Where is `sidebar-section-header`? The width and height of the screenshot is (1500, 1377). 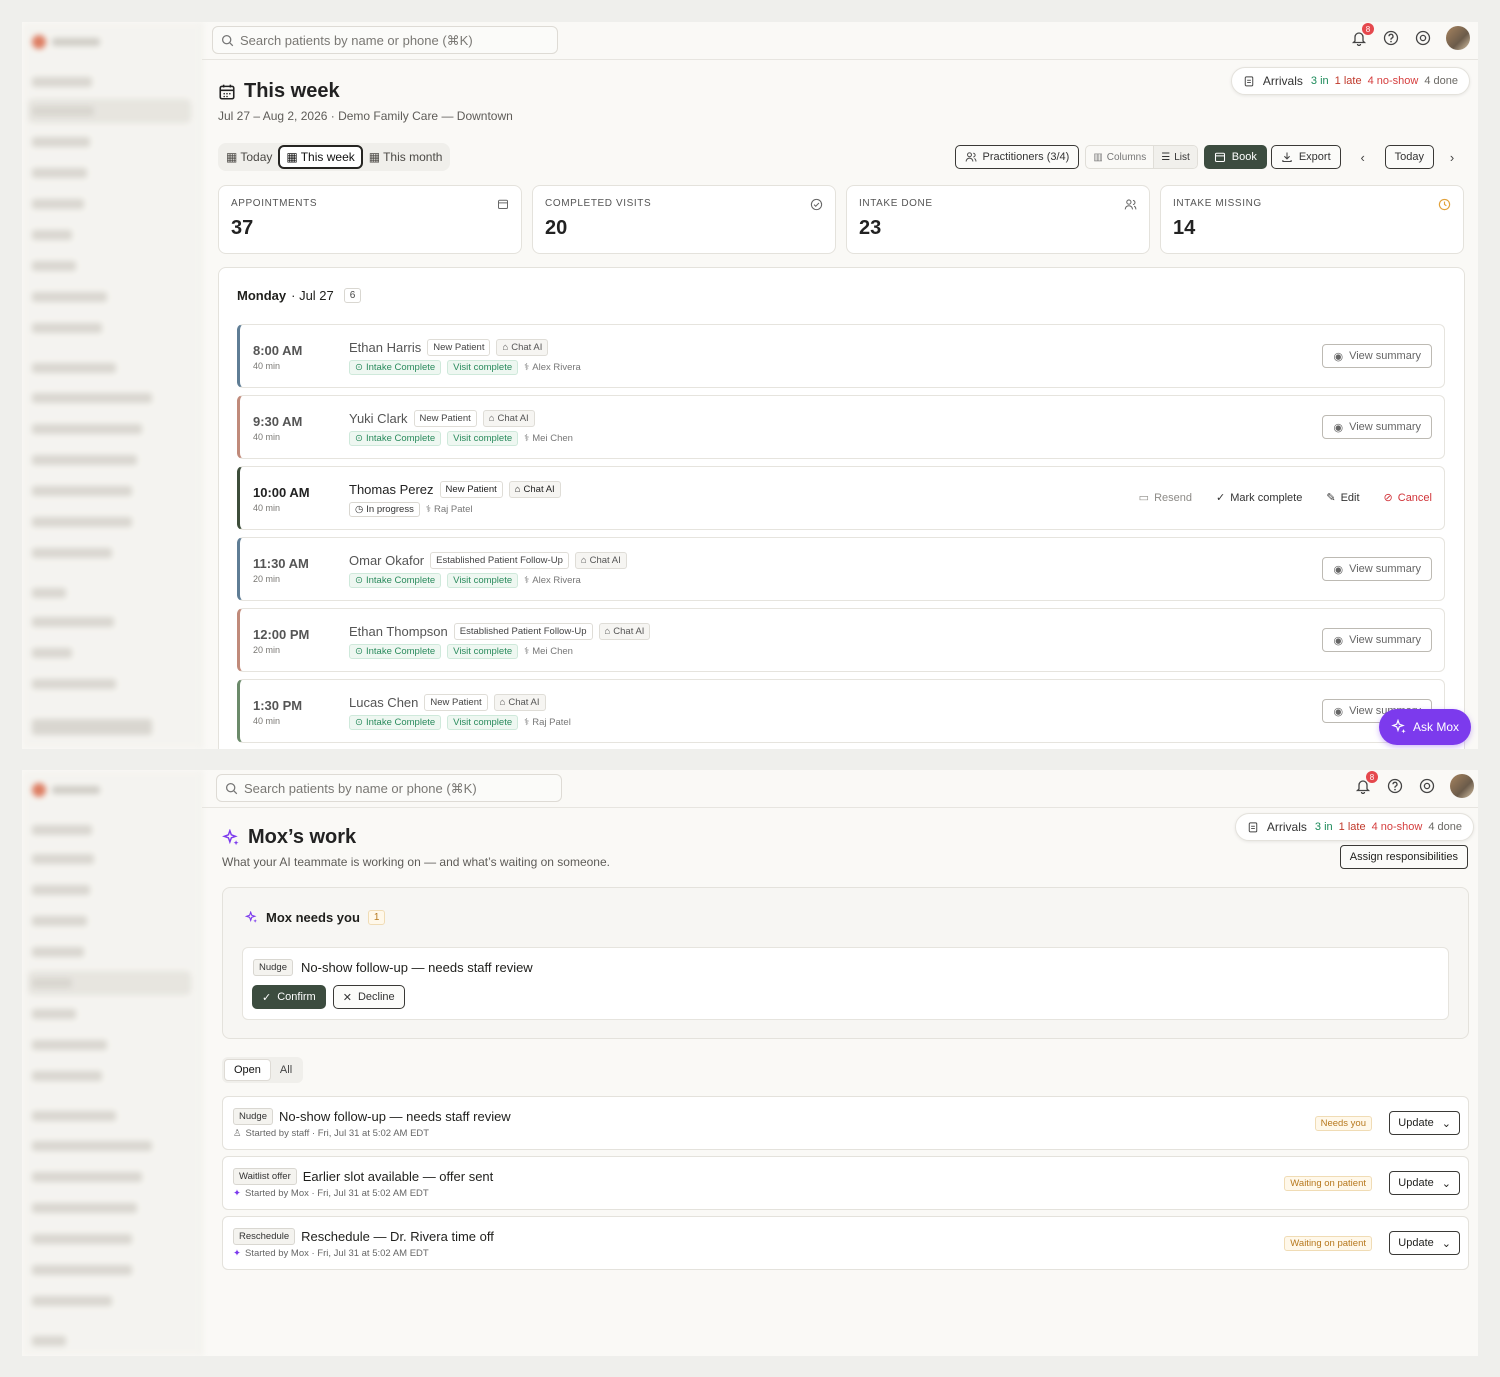 sidebar-section-header is located at coordinates (49, 1341).